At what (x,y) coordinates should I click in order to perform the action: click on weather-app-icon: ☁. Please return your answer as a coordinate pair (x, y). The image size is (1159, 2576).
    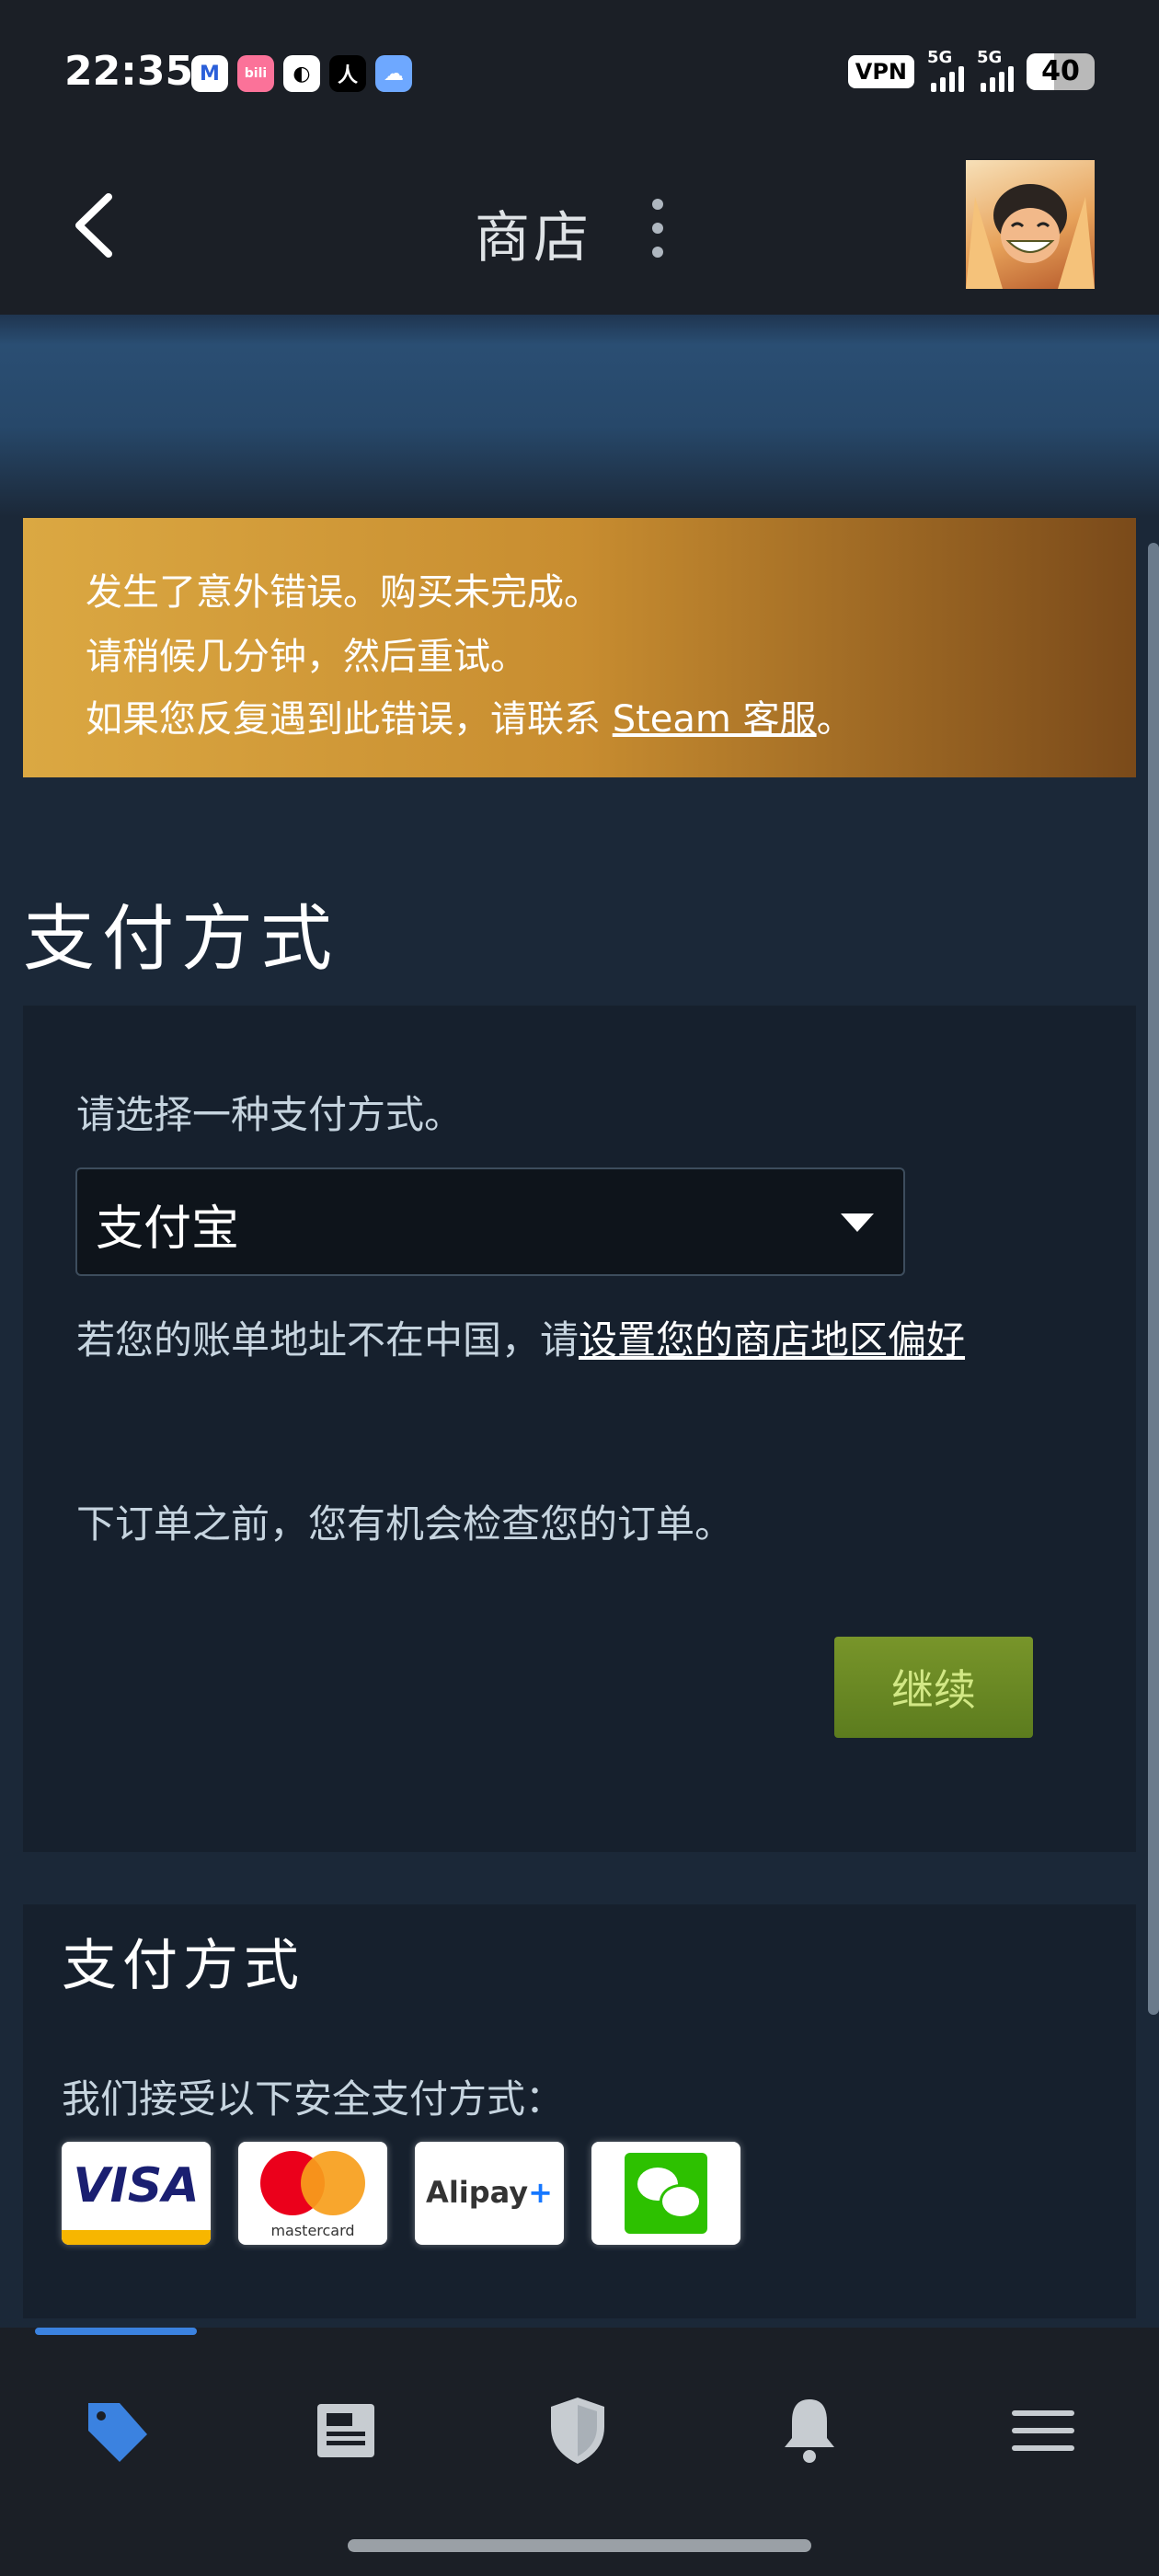
    Looking at the image, I should click on (393, 73).